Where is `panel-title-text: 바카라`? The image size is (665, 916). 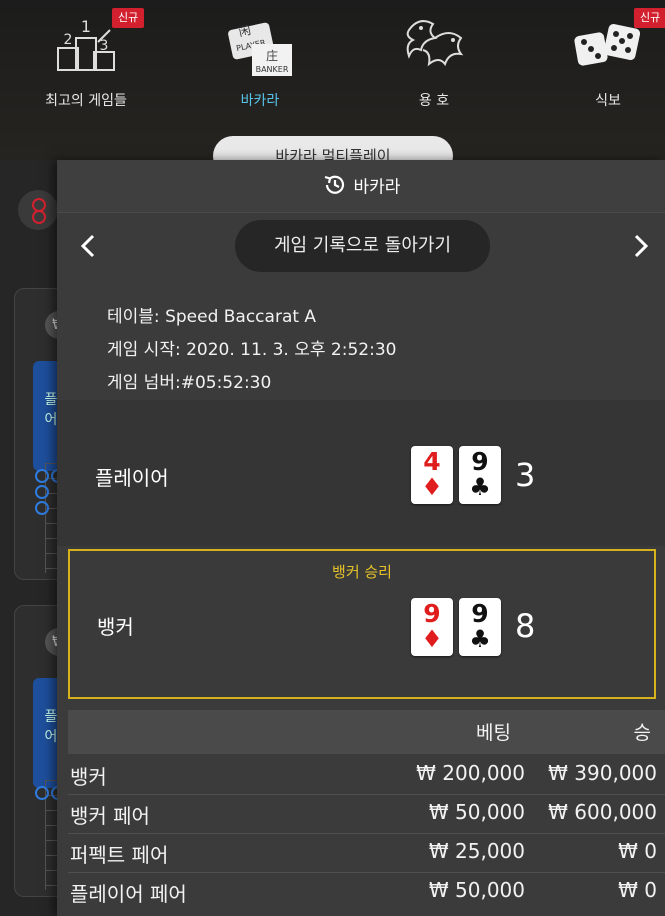
panel-title-text: 바카라 is located at coordinates (377, 187).